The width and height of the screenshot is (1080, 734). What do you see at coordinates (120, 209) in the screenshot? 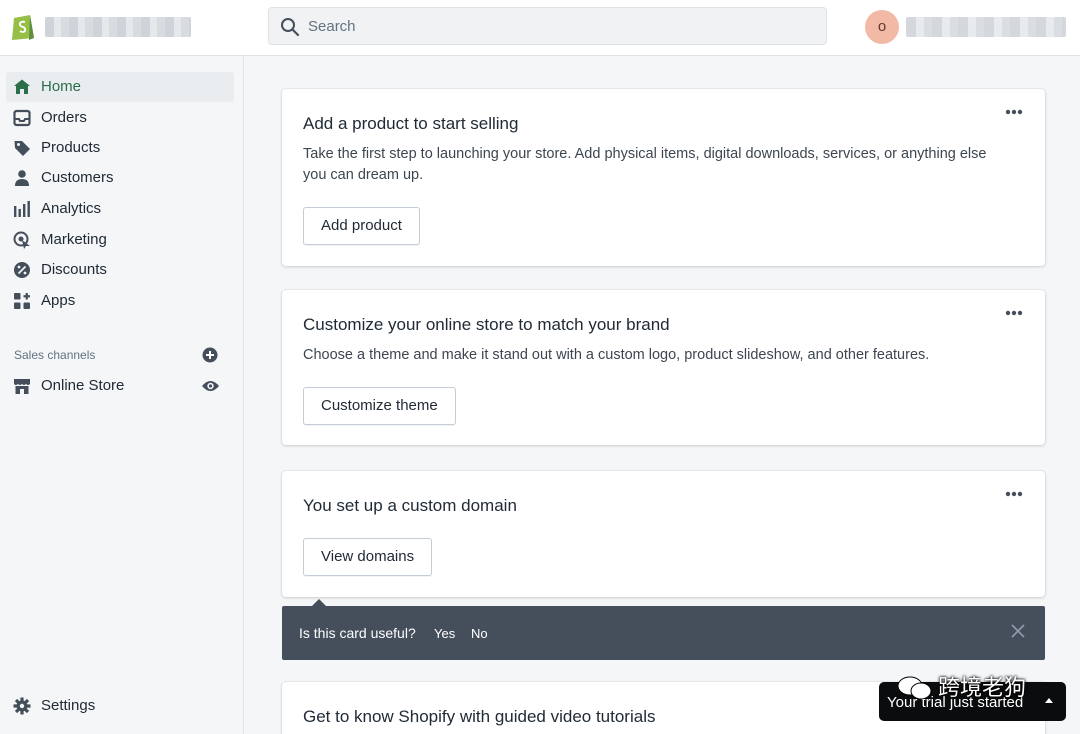
I see `sidebar-item-analytics: Analytics` at bounding box center [120, 209].